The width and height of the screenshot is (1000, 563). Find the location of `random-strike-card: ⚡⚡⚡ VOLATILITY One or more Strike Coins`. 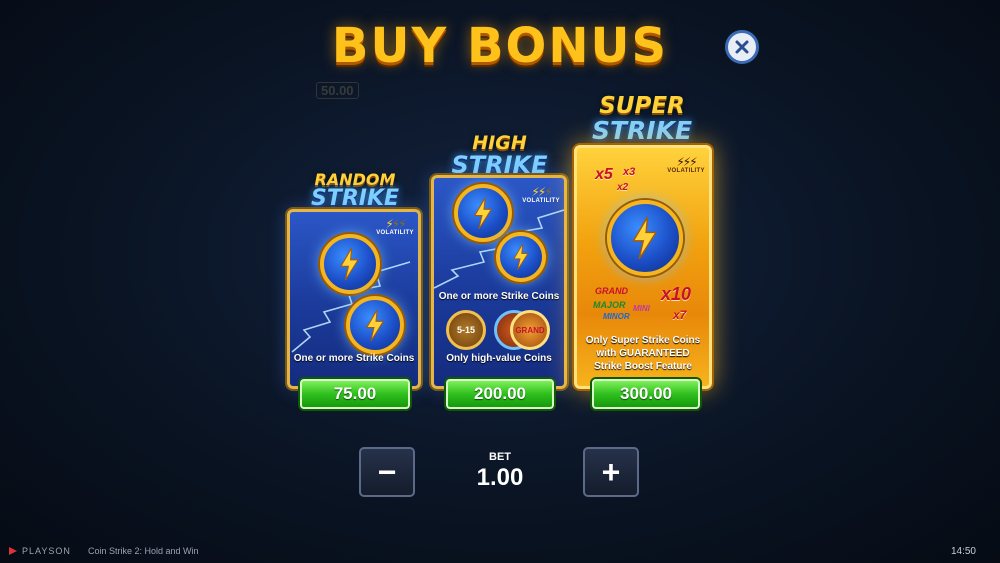

random-strike-card: ⚡⚡⚡ VOLATILITY One or more Strike Coins is located at coordinates (354, 299).